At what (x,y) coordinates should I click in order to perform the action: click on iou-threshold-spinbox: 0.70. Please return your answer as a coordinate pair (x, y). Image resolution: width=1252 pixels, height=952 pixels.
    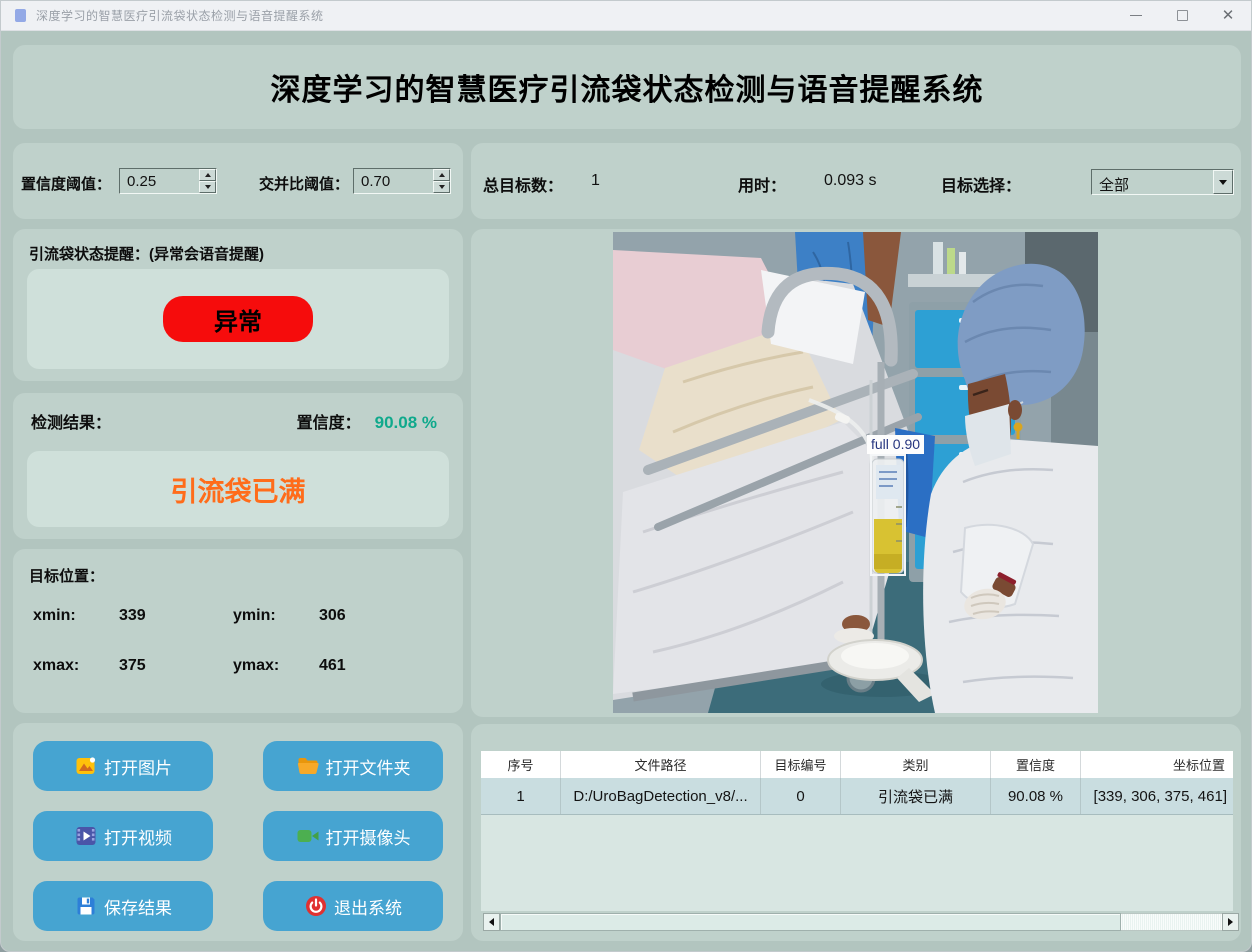
    Looking at the image, I should click on (402, 181).